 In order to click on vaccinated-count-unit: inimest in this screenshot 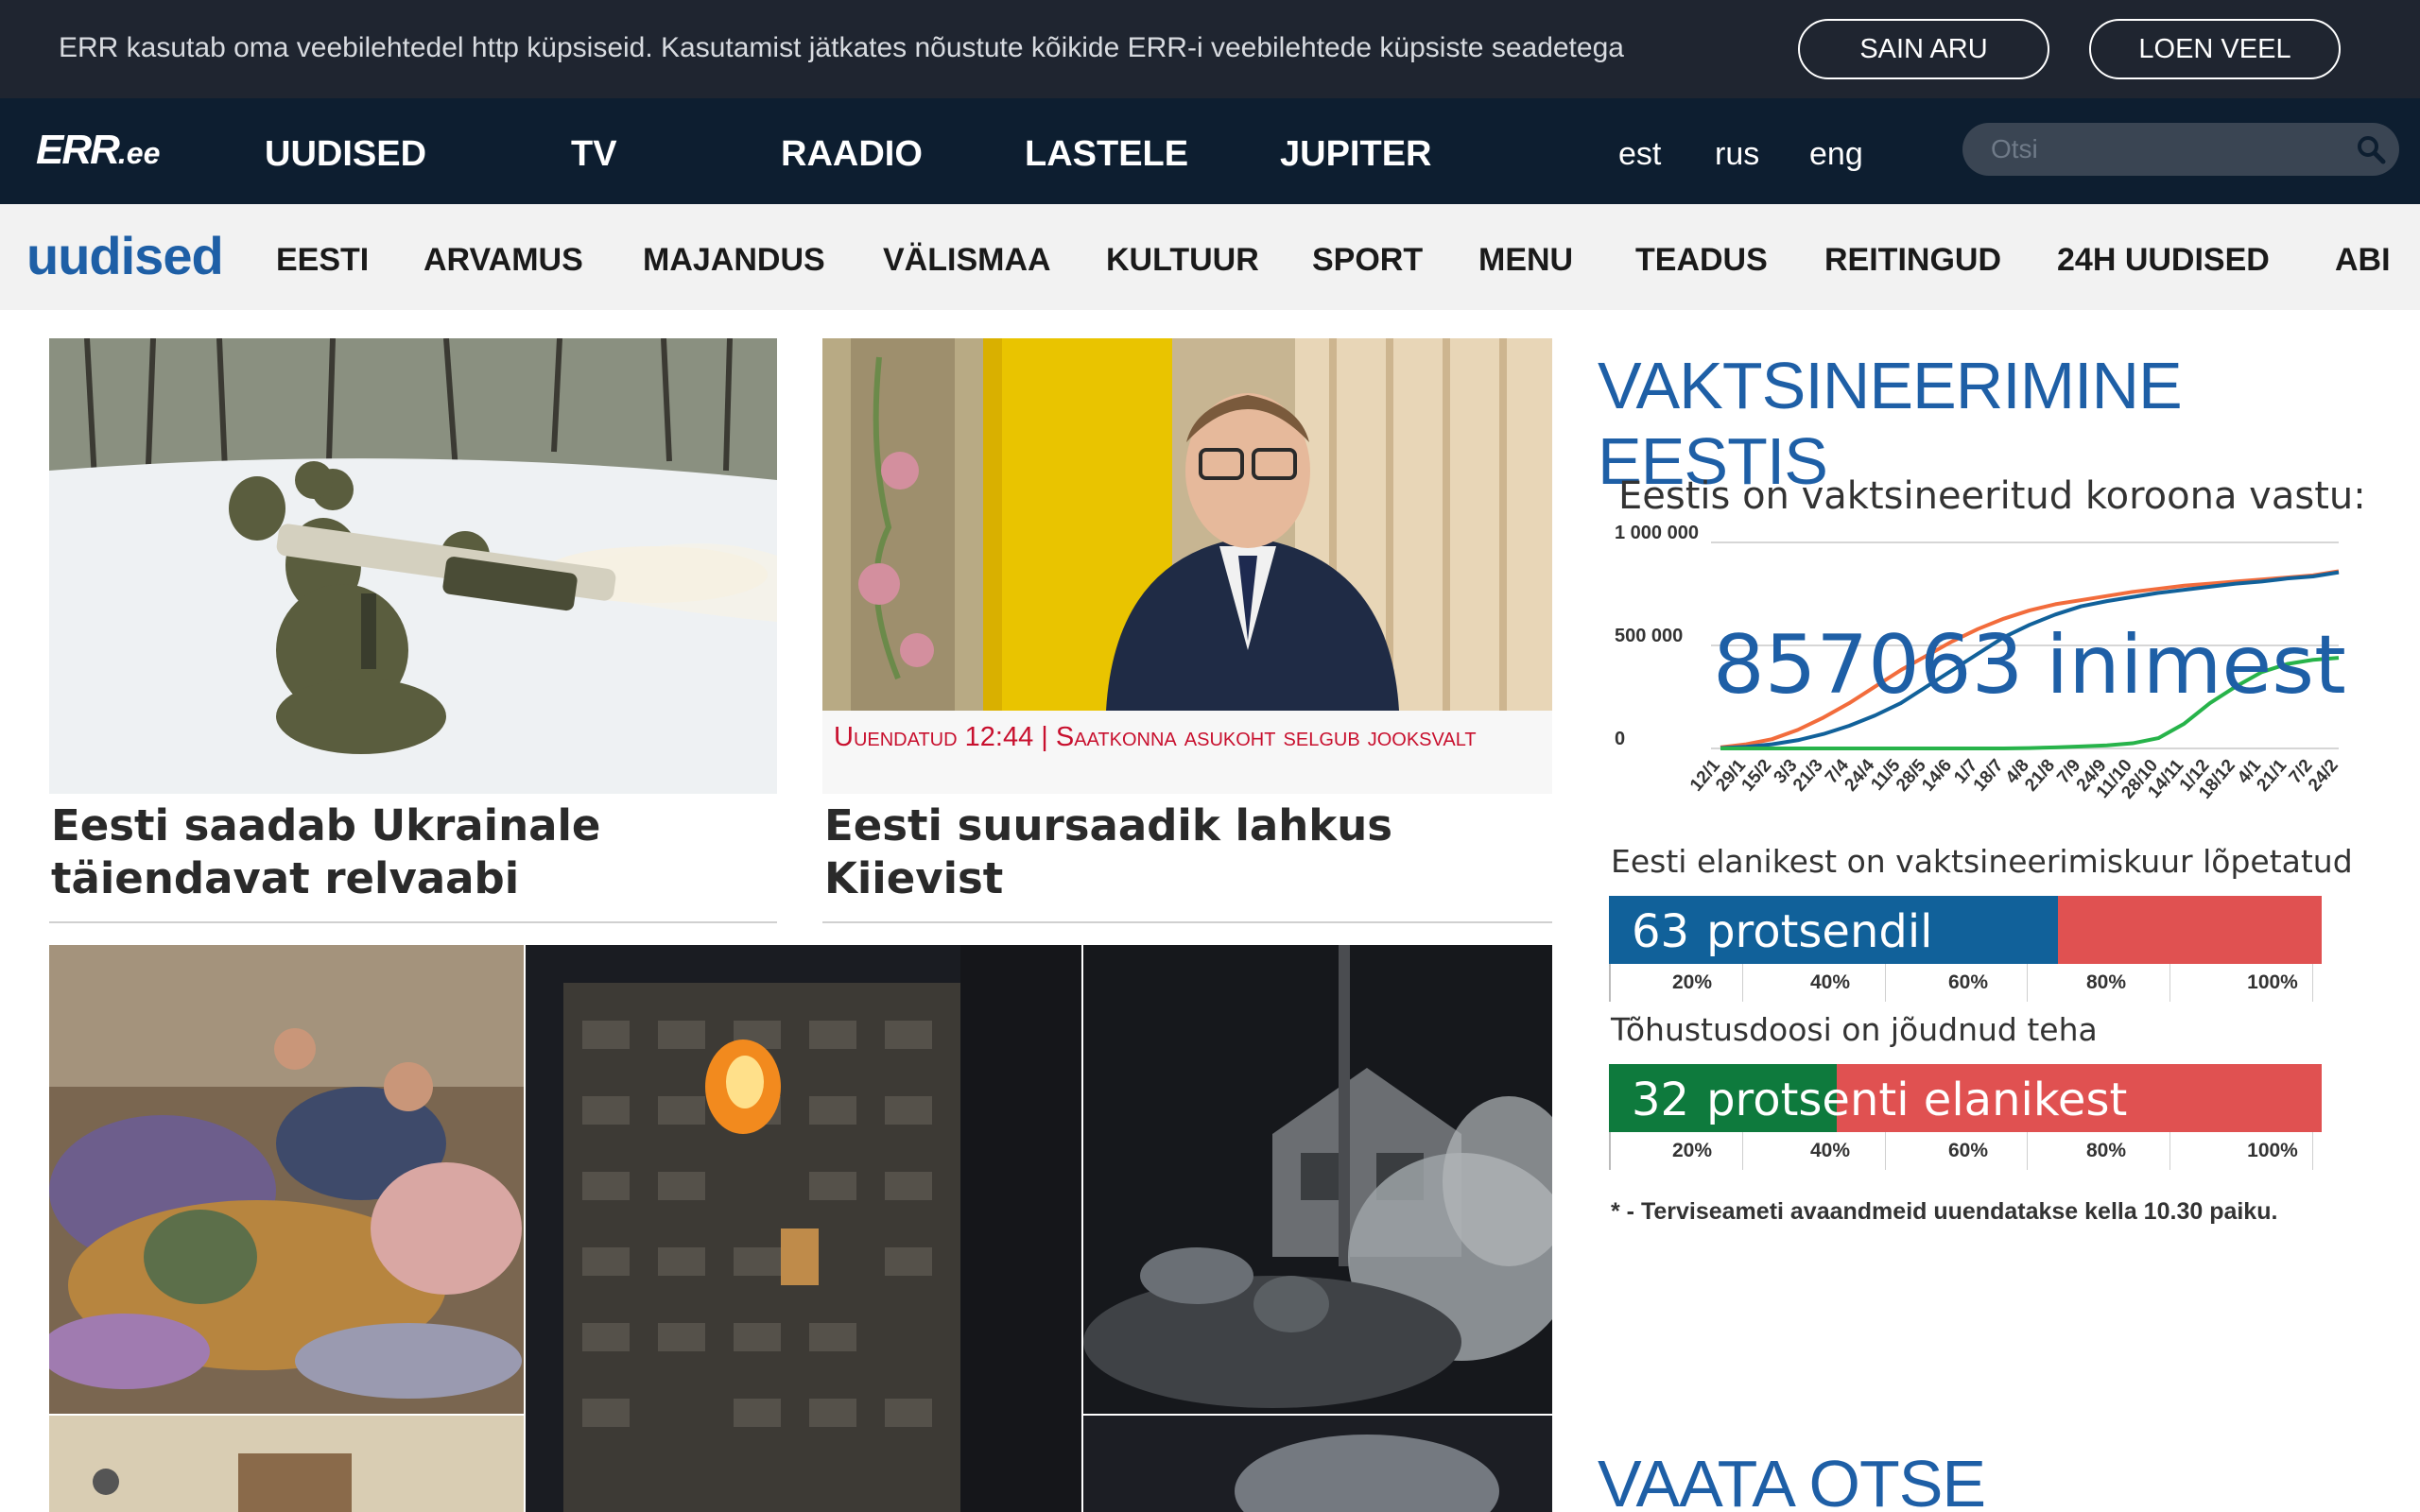, I will do `click(2196, 665)`.